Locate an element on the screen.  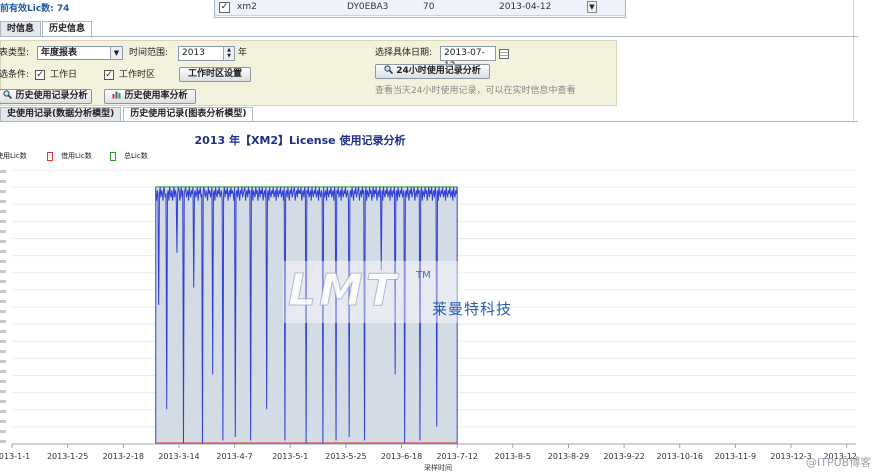
year-value: 2013 is located at coordinates (193, 53).